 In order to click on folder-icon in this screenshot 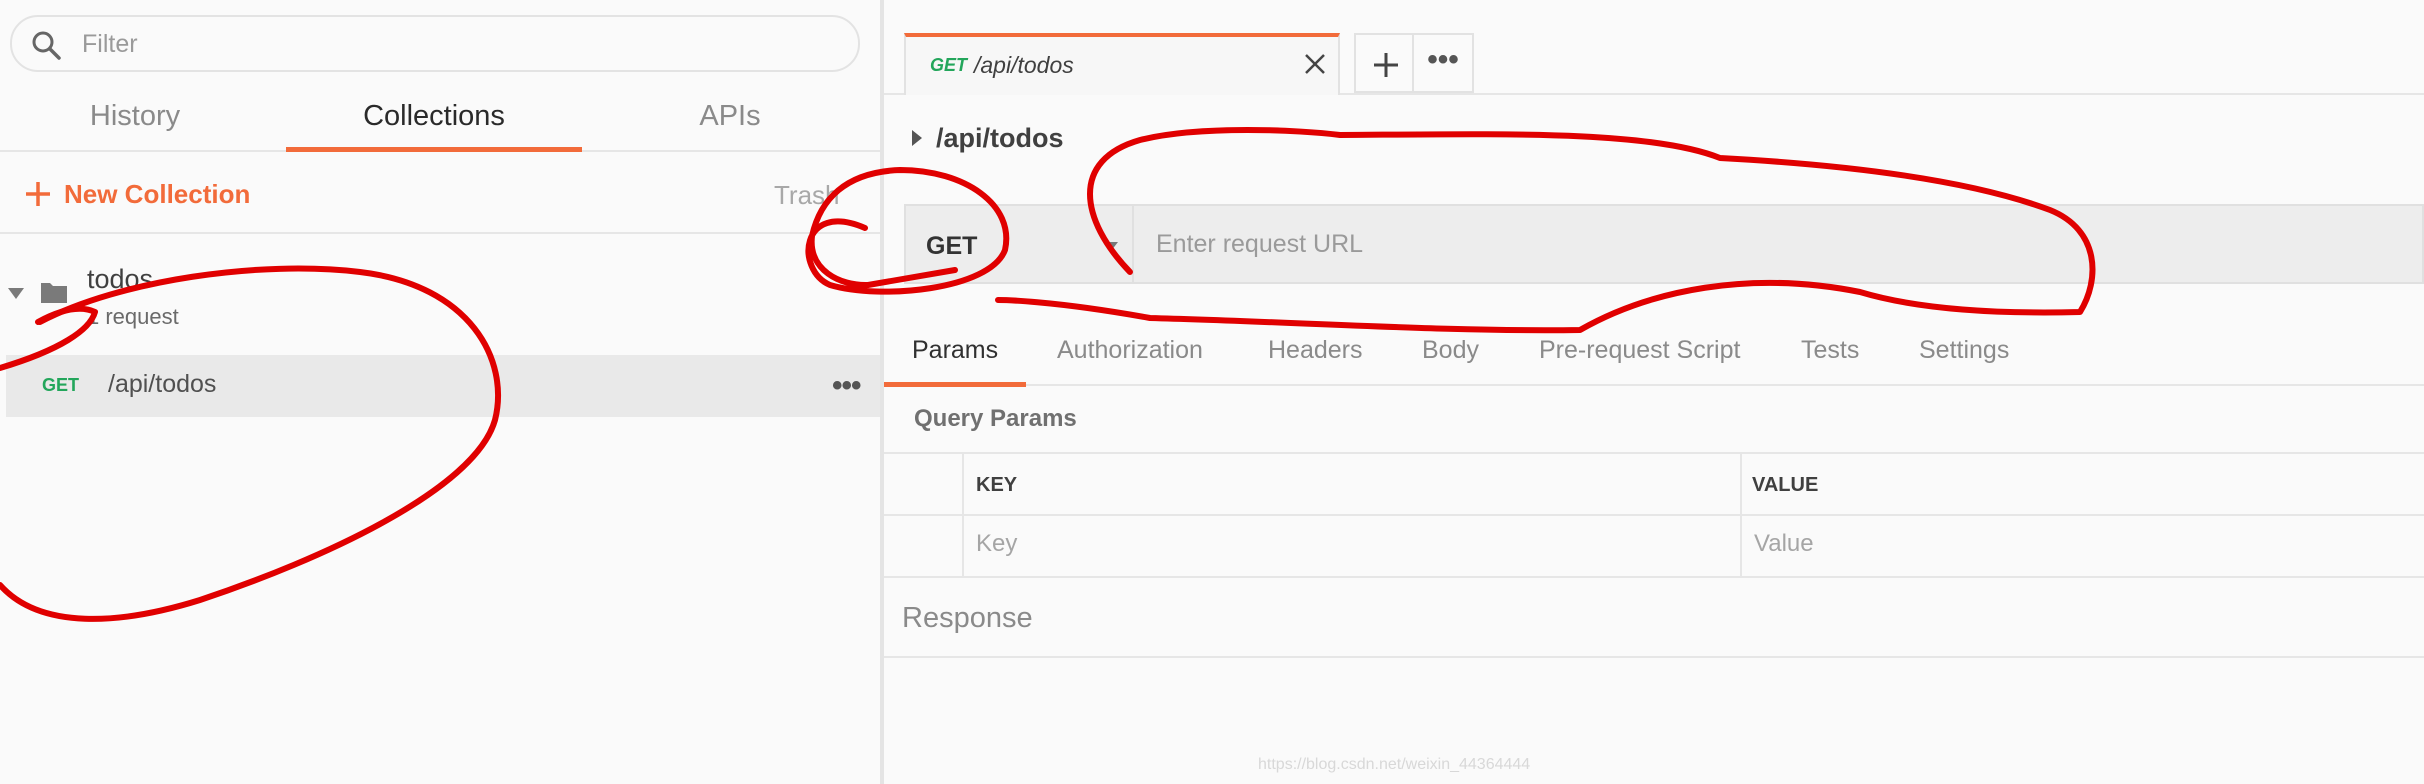, I will do `click(54, 293)`.